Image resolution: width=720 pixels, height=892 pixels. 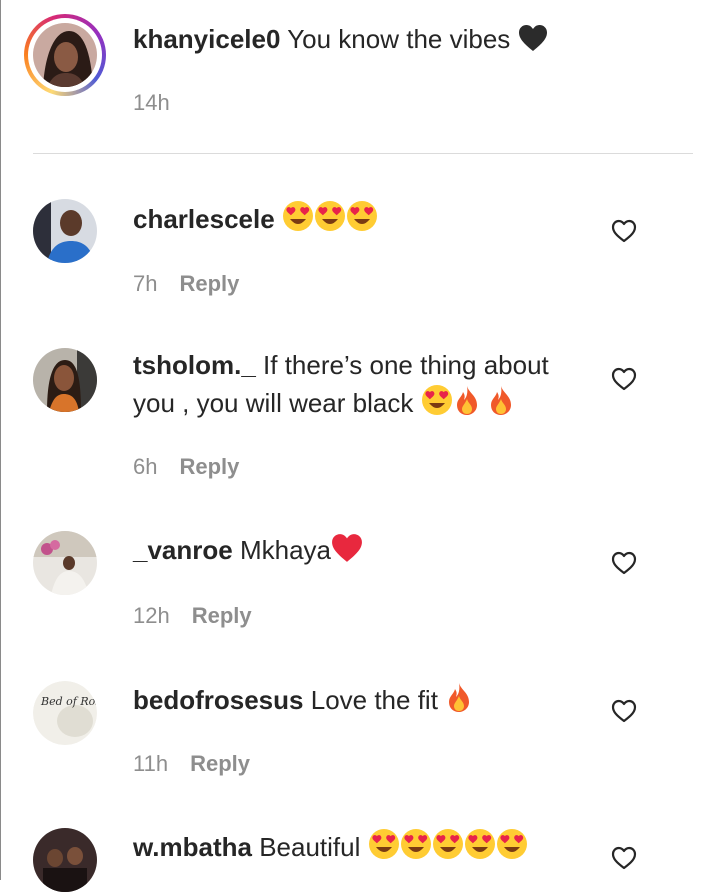 I want to click on comment-time: 11h, so click(x=151, y=763).